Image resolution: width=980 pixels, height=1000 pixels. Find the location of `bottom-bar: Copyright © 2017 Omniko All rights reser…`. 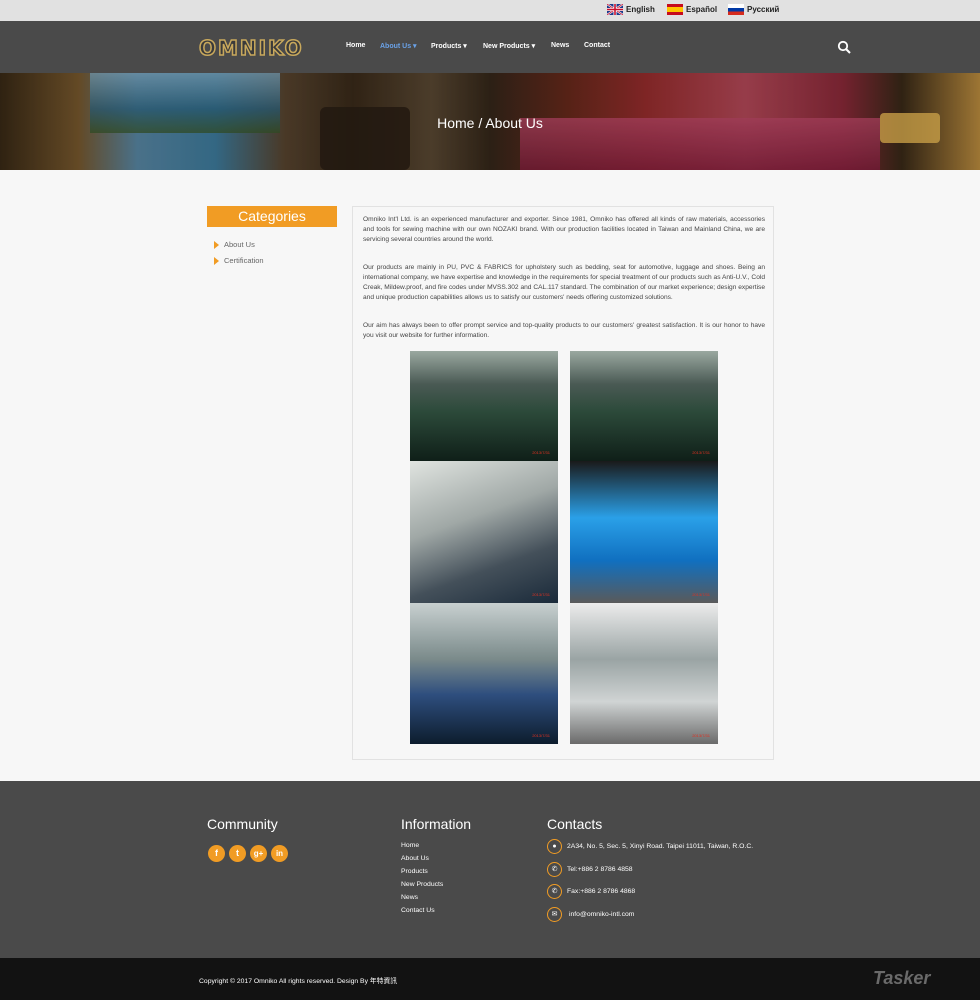

bottom-bar: Copyright © 2017 Omniko All rights reser… is located at coordinates (490, 979).